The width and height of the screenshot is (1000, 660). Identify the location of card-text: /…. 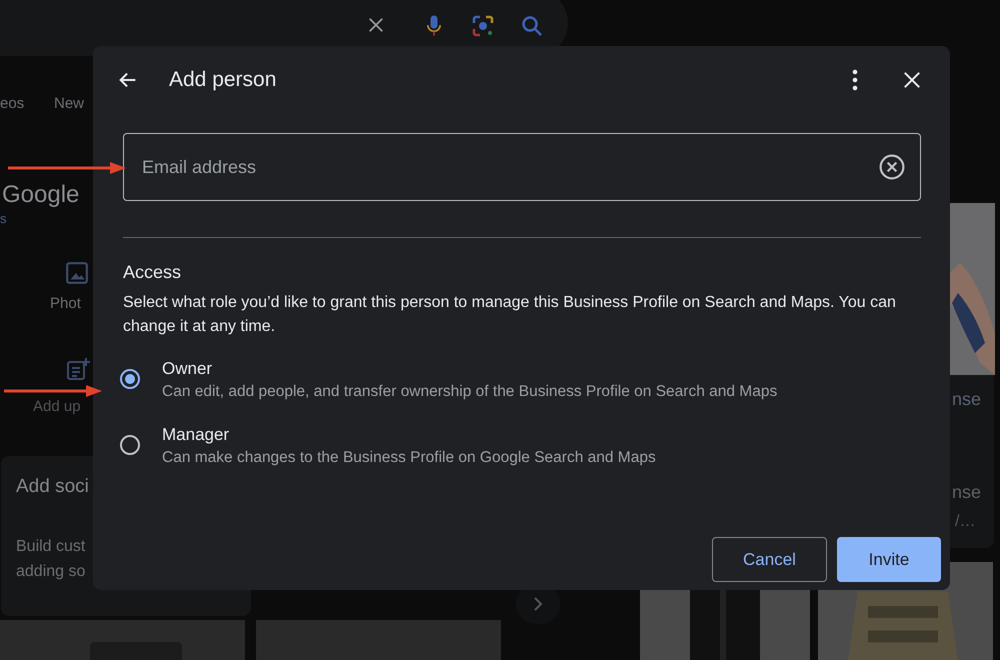
(965, 522).